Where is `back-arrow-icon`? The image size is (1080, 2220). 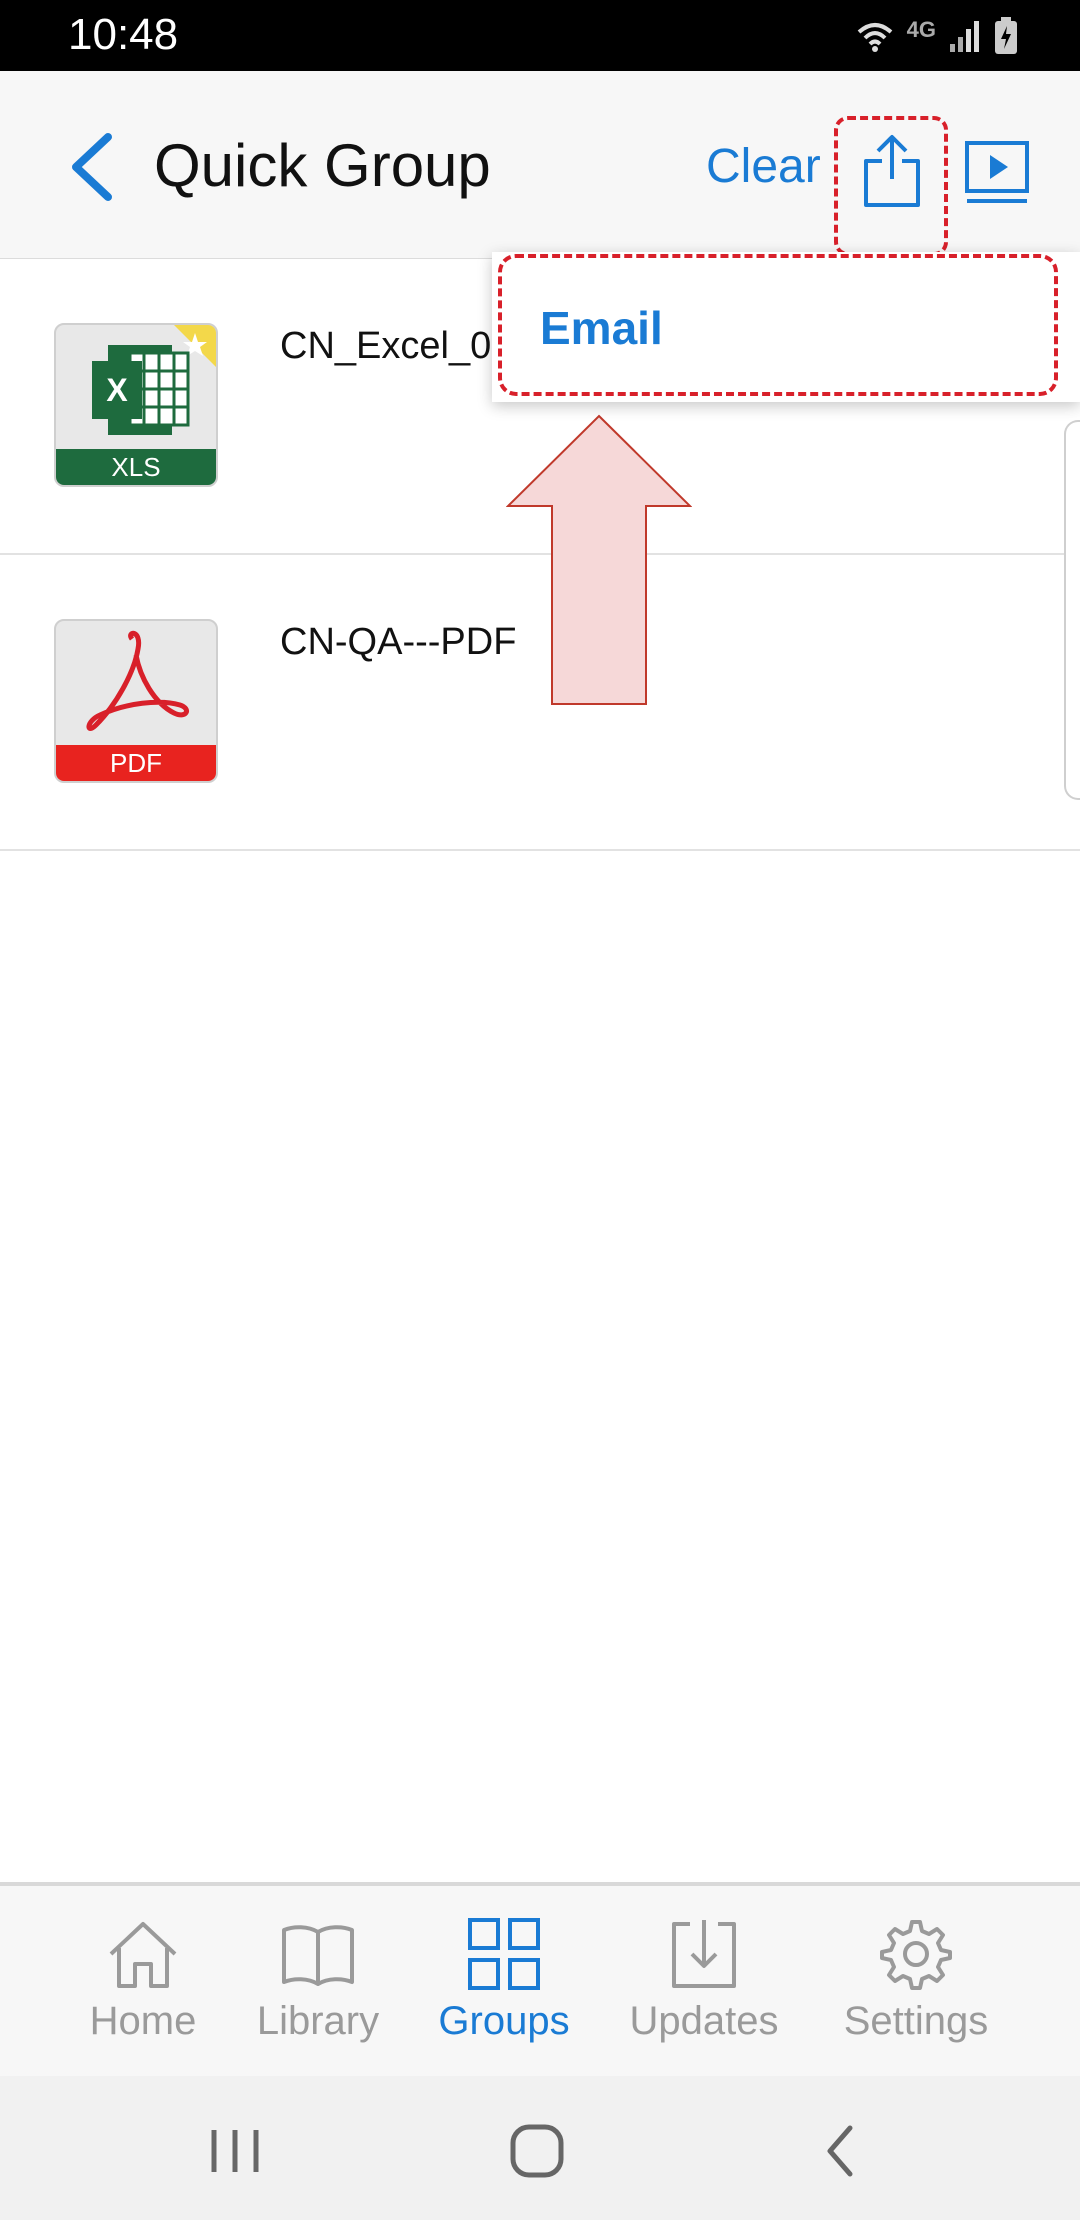 back-arrow-icon is located at coordinates (92, 167).